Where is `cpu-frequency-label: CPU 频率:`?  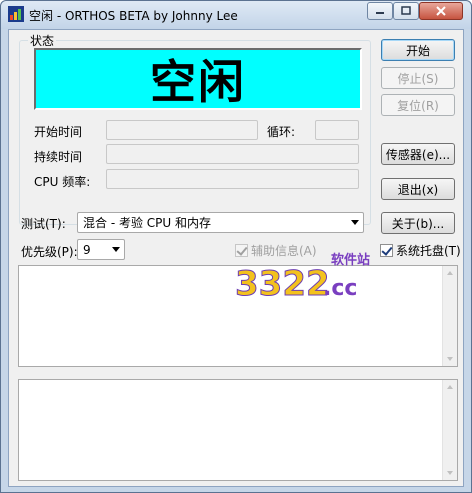
cpu-frequency-label: CPU 频率: is located at coordinates (62, 182).